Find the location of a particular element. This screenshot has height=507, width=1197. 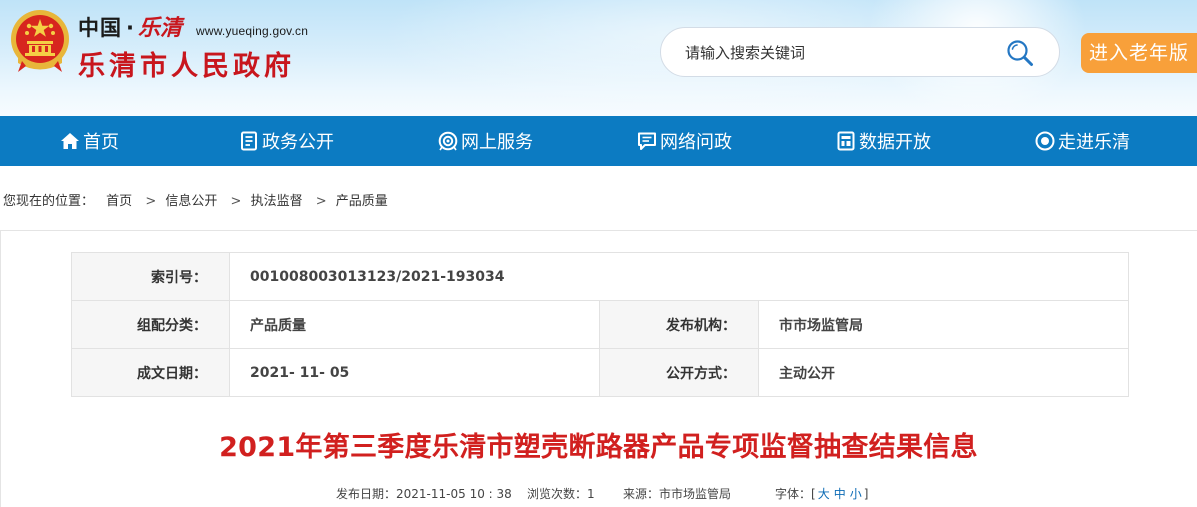

article-source: 来源：市市场监管局 is located at coordinates (677, 493).